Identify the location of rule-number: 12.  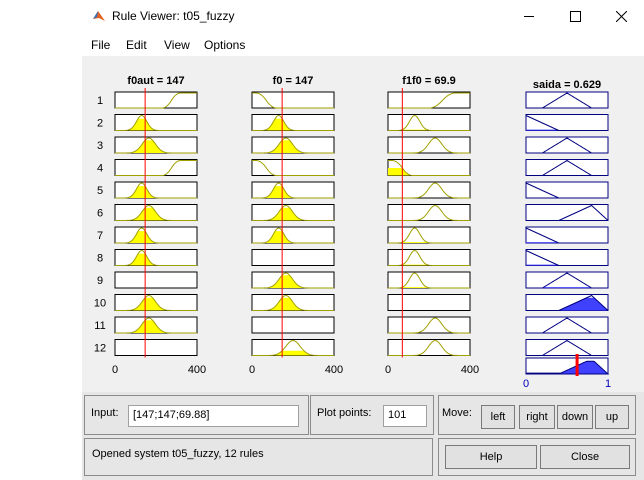
(100, 349).